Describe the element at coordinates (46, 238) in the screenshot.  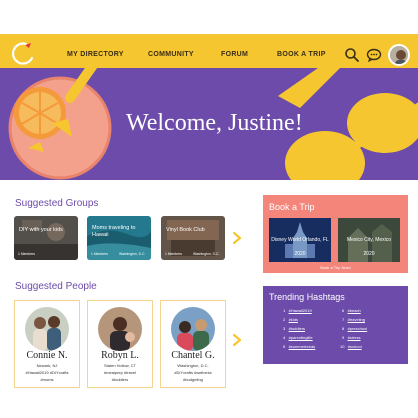
I see `group-card-diy: DIY with your kids 1 Members` at that location.